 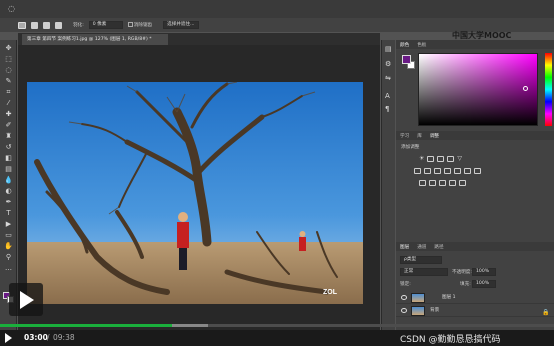 What do you see at coordinates (387, 109) in the screenshot?
I see `paragraph-icon: ¶` at bounding box center [387, 109].